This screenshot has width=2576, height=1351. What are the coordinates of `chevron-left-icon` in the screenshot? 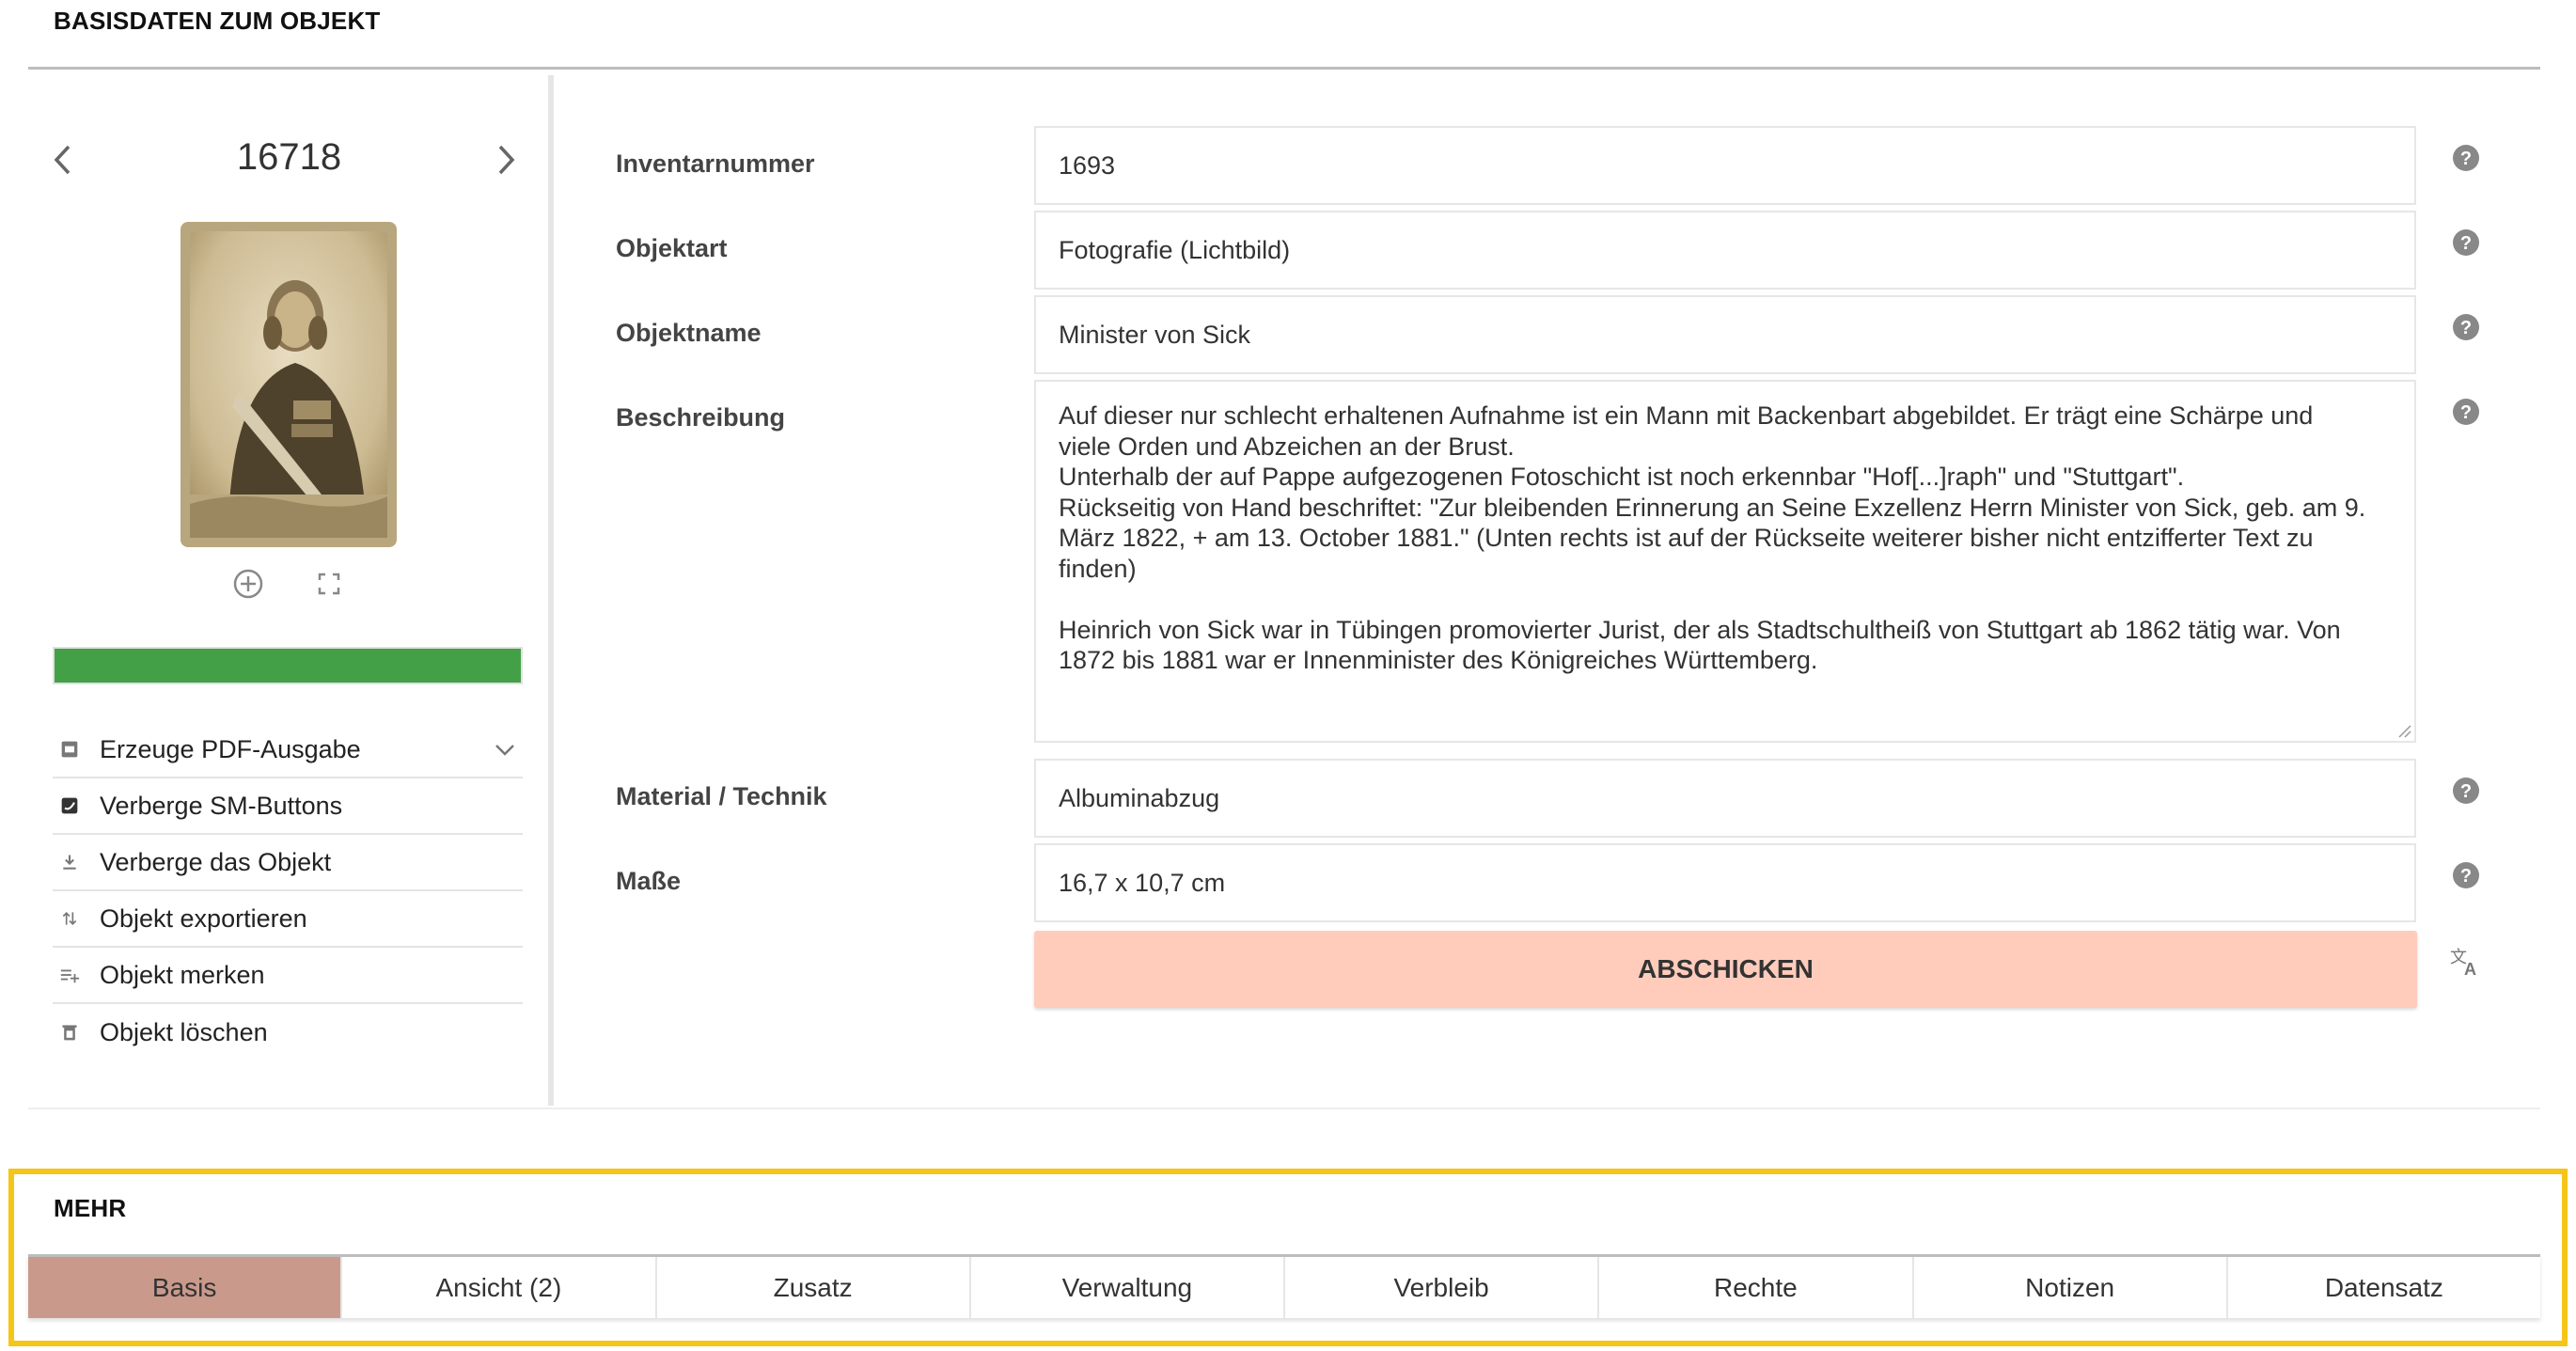 It's located at (63, 160).